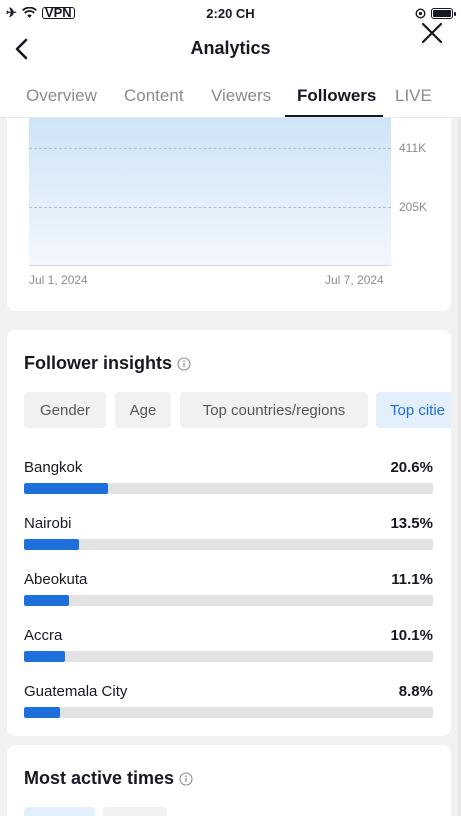  I want to click on page-title: Analytics, so click(230, 48).